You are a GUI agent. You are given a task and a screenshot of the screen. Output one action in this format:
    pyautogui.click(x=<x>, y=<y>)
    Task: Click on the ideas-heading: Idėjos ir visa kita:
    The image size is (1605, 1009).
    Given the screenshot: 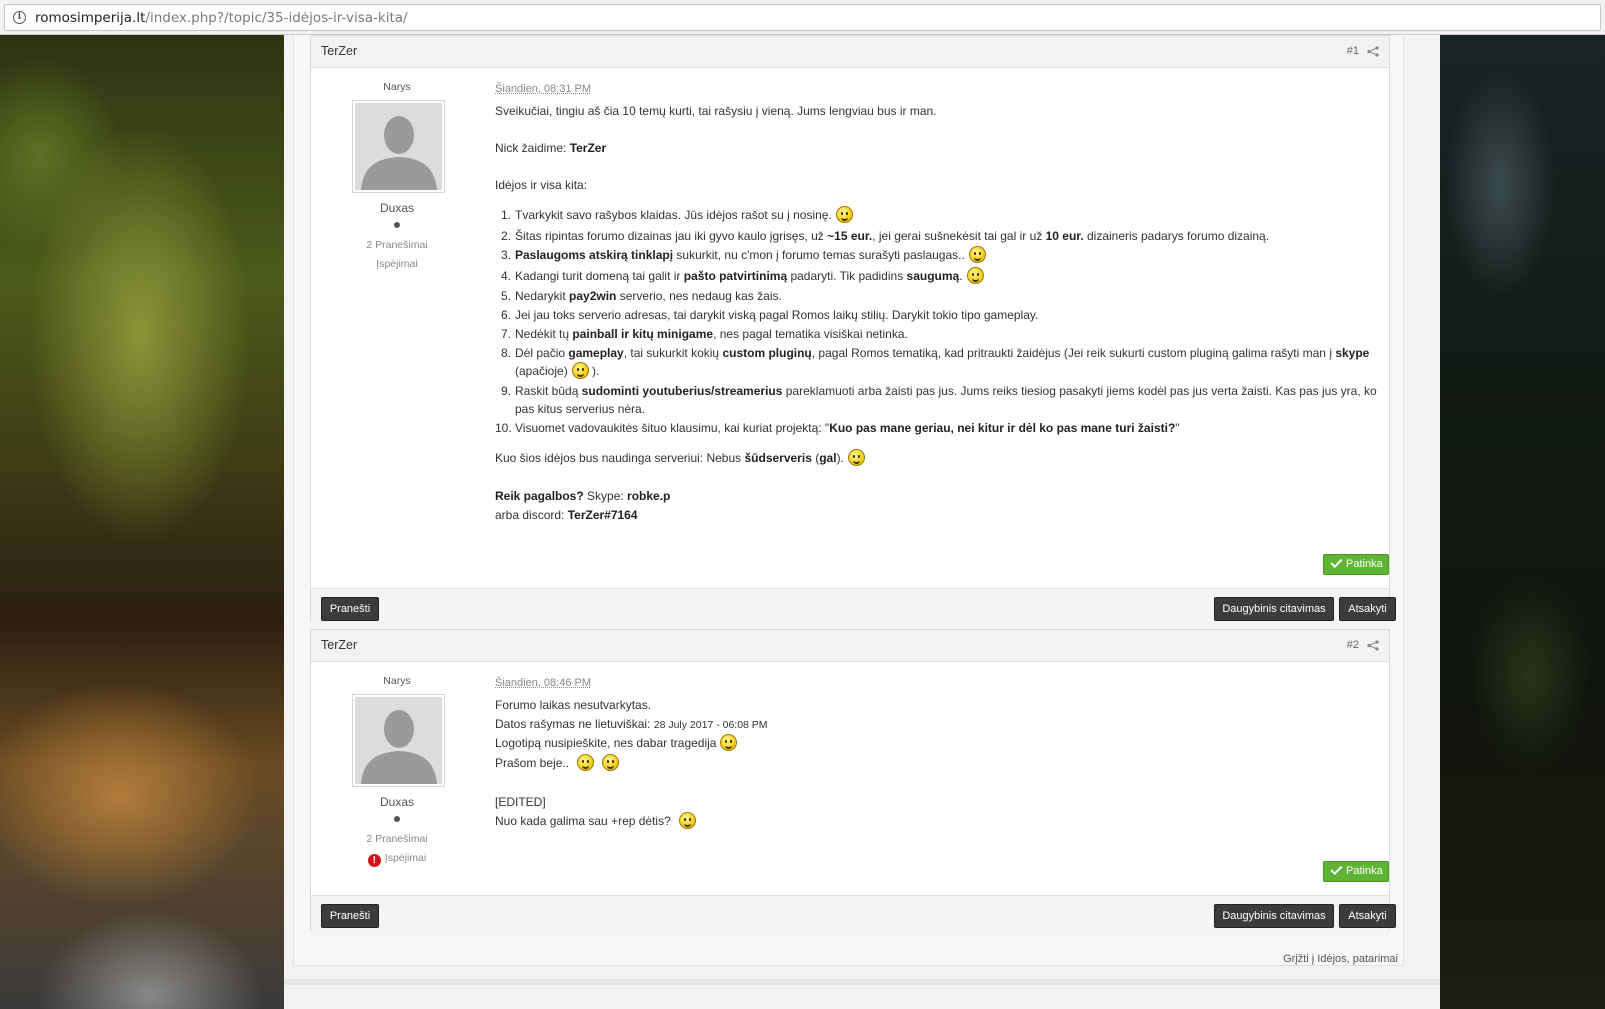 What is the action you would take?
    pyautogui.click(x=541, y=185)
    